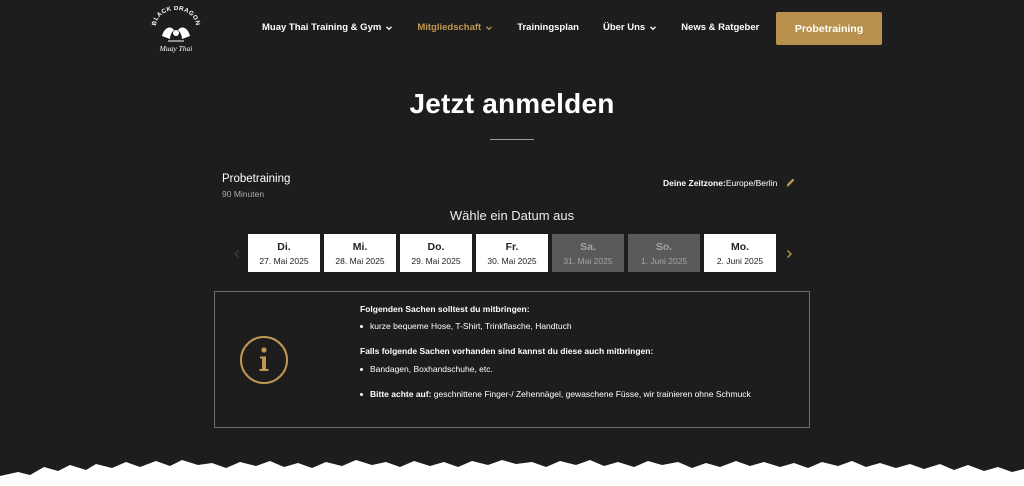 The image size is (1024, 486). I want to click on date-day: Fr., so click(512, 246).